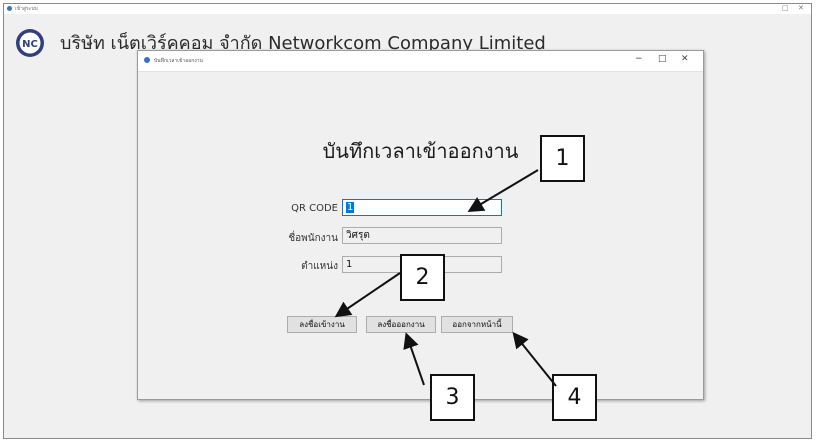  What do you see at coordinates (422, 207) in the screenshot?
I see `qr-code-input: 1` at bounding box center [422, 207].